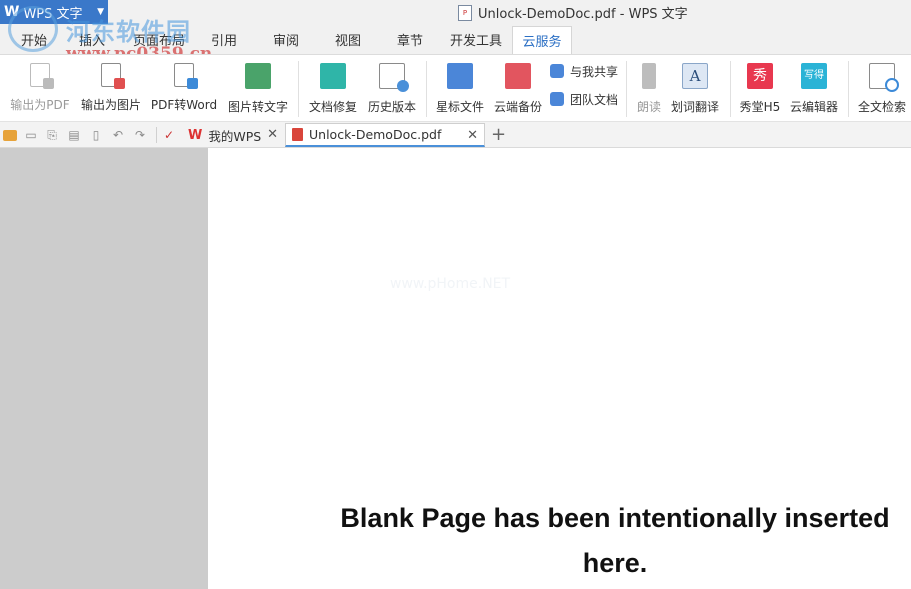 The image size is (911, 589). What do you see at coordinates (31, 135) in the screenshot?
I see `save-icon: ▭` at bounding box center [31, 135].